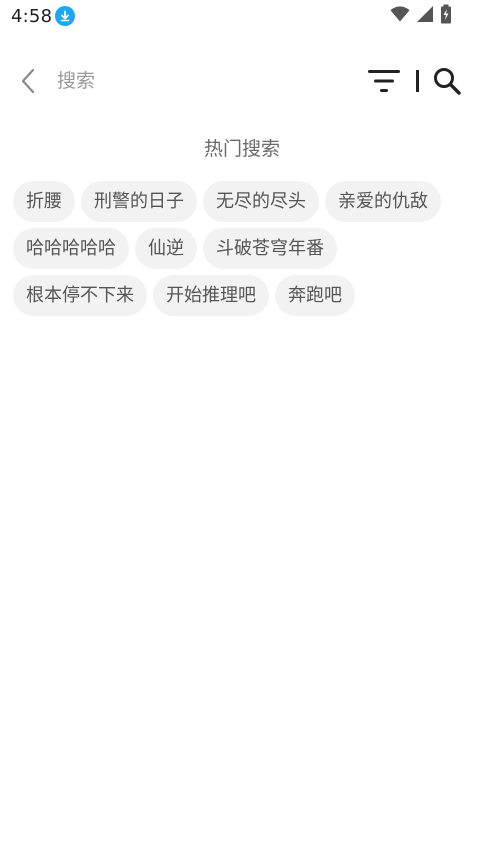 This screenshot has width=484, height=860. I want to click on hot-search-tag: 折腰, so click(44, 201).